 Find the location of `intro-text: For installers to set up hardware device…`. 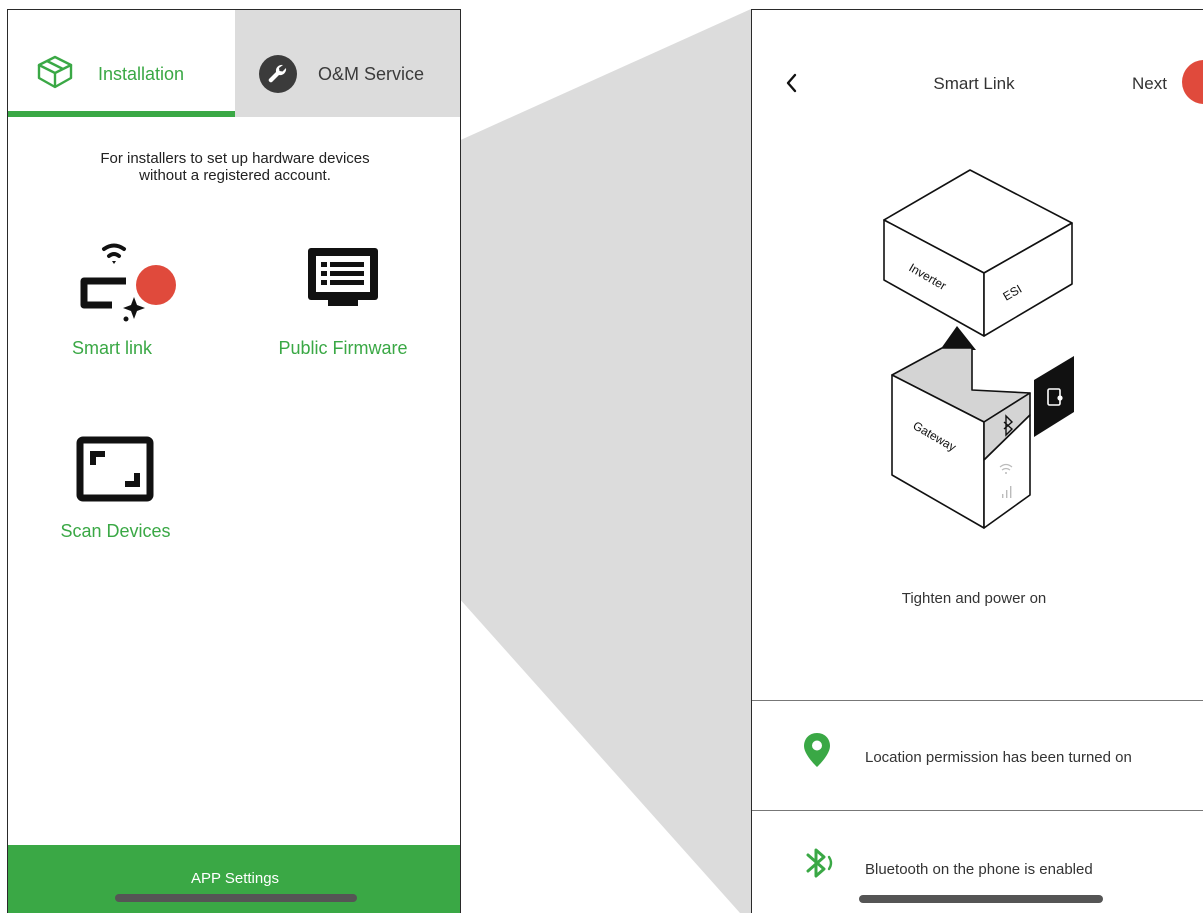

intro-text: For installers to set up hardware device… is located at coordinates (234, 167).